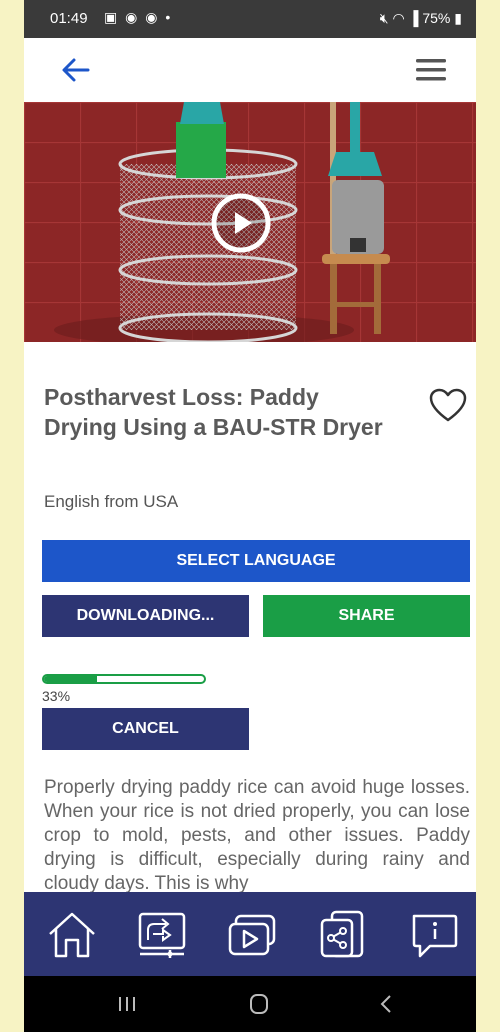  Describe the element at coordinates (398, 18) in the screenshot. I see `wifi-icon: ◠` at that location.